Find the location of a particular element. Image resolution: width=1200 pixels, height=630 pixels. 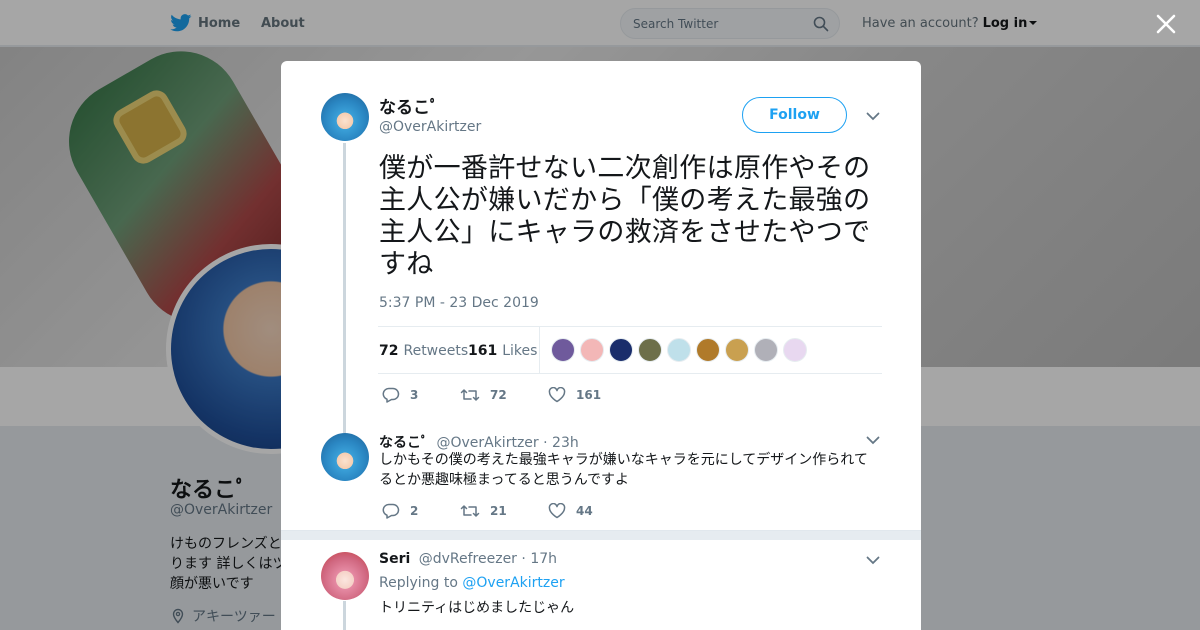

reply-actions: 2 21 44 is located at coordinates (505, 511).